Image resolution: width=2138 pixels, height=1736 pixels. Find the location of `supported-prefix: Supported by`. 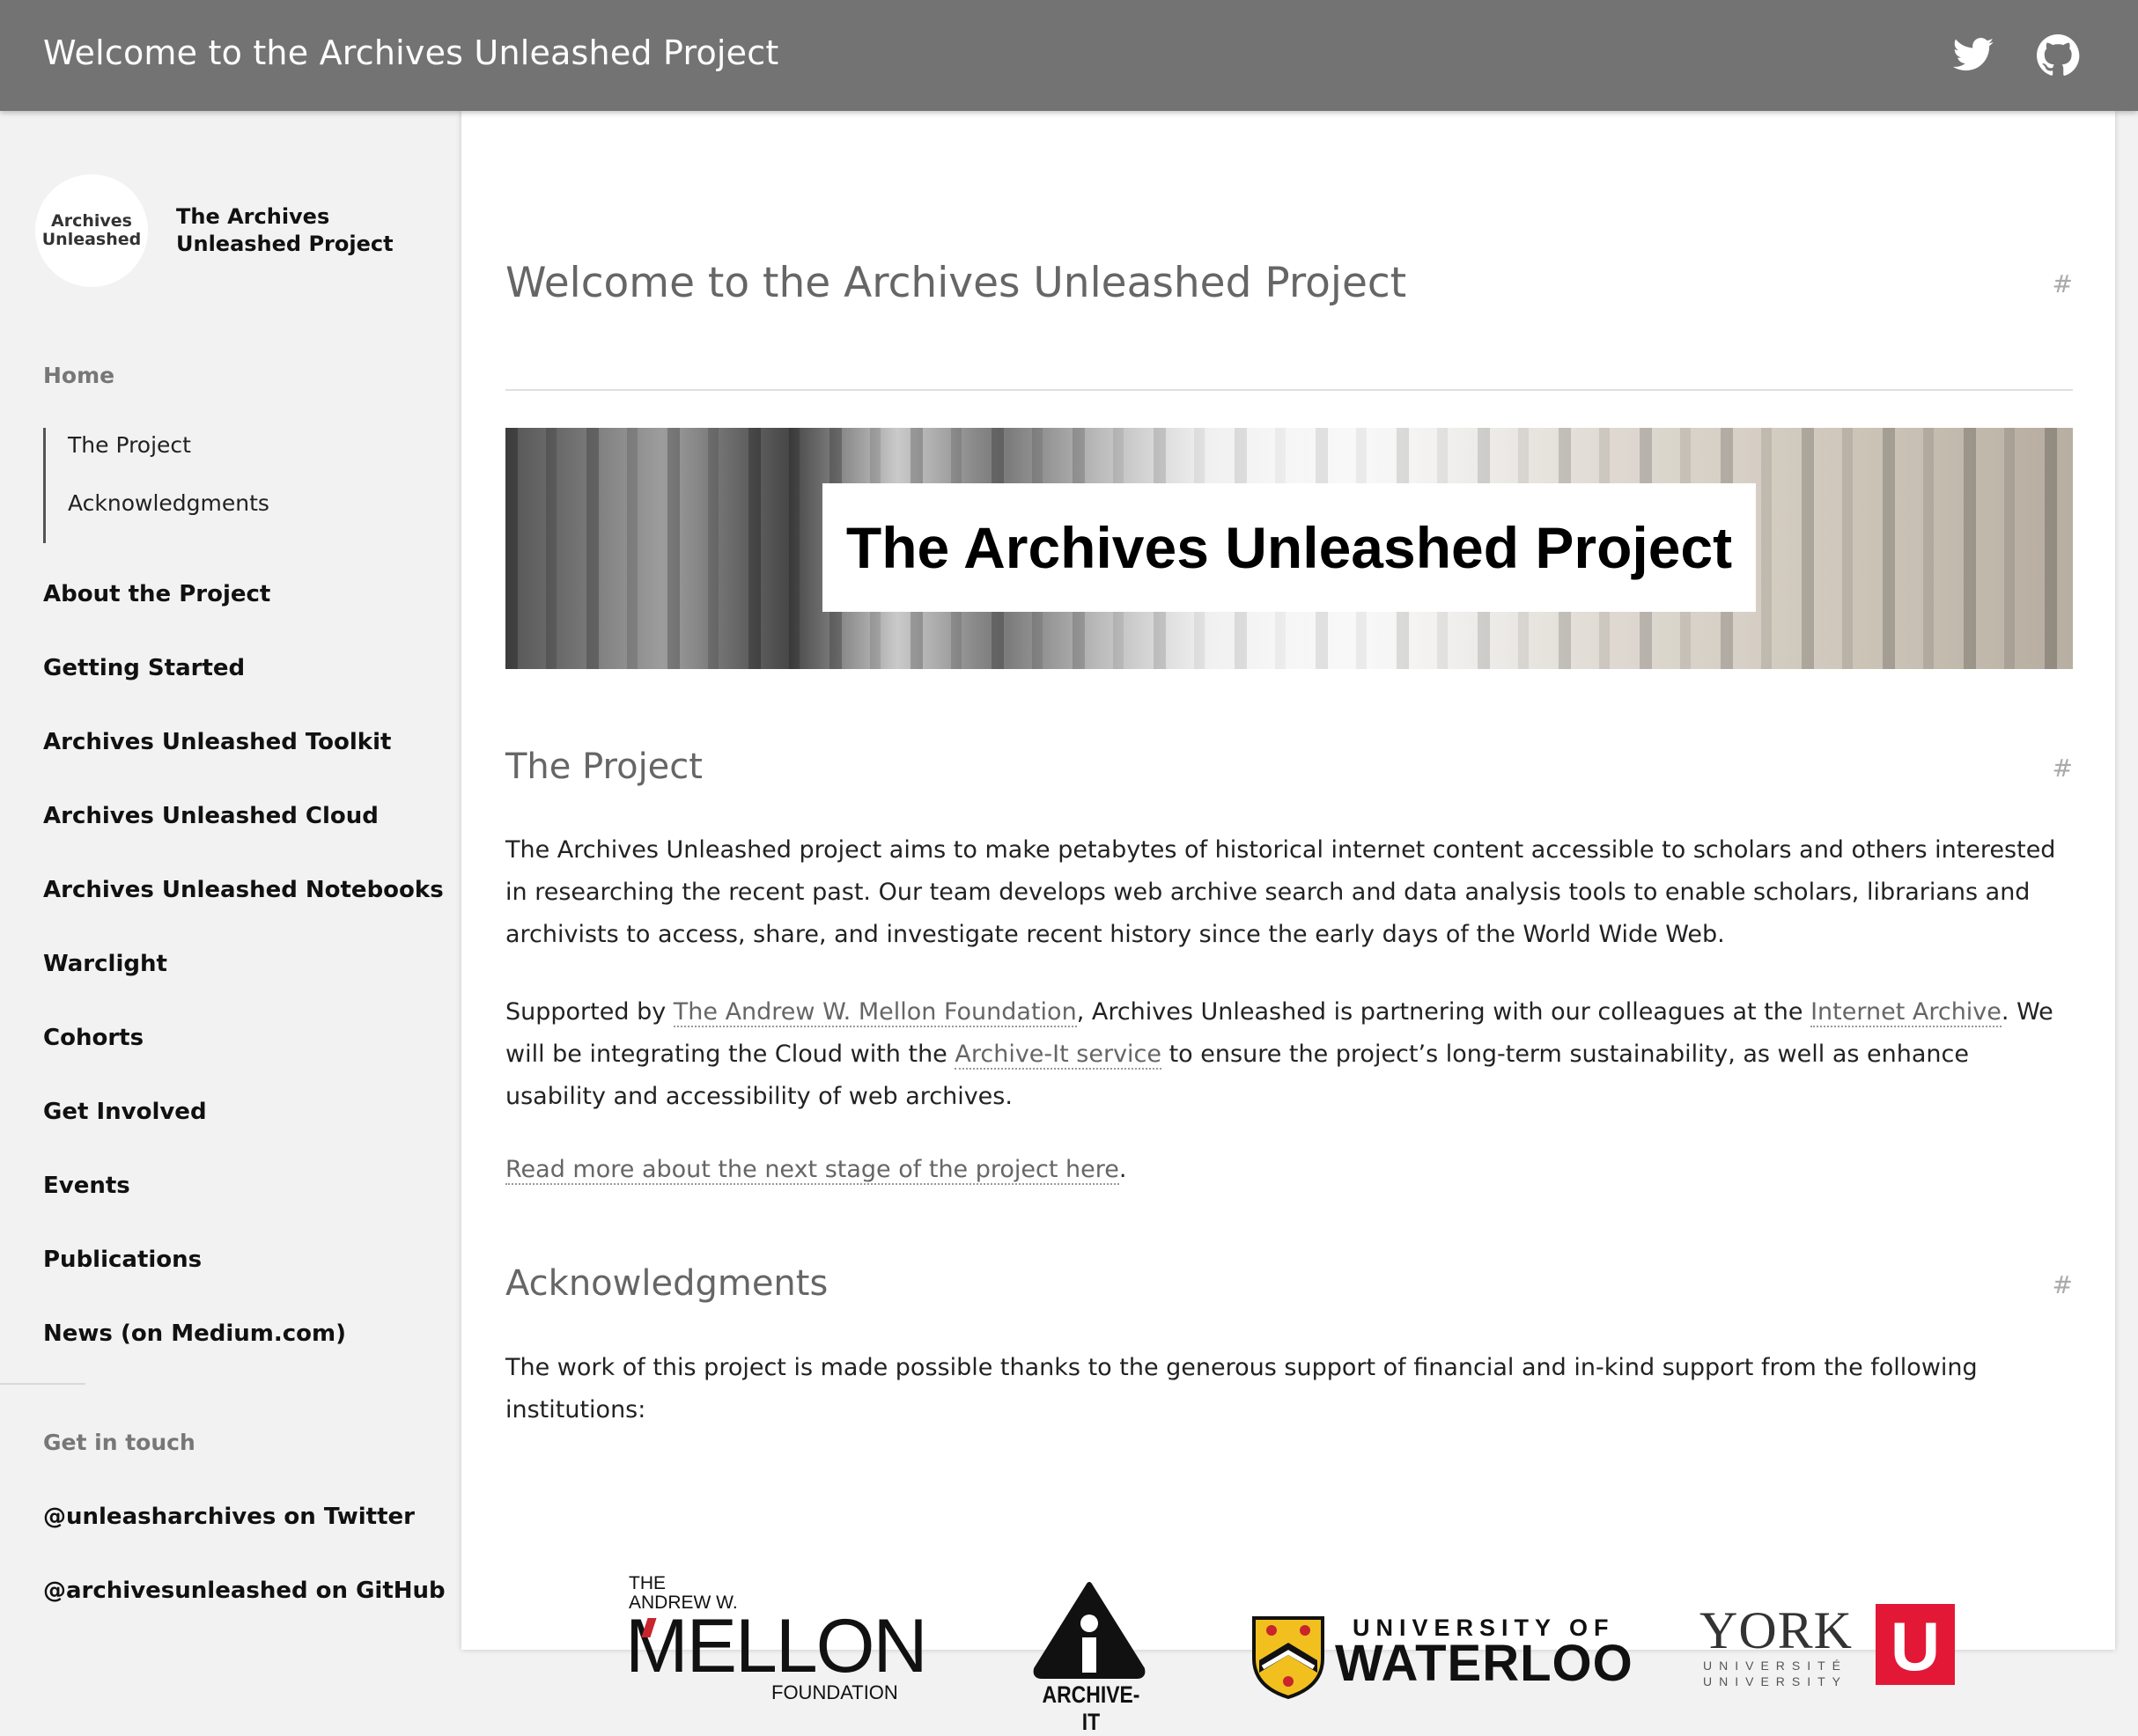

supported-prefix: Supported by is located at coordinates (589, 1012).